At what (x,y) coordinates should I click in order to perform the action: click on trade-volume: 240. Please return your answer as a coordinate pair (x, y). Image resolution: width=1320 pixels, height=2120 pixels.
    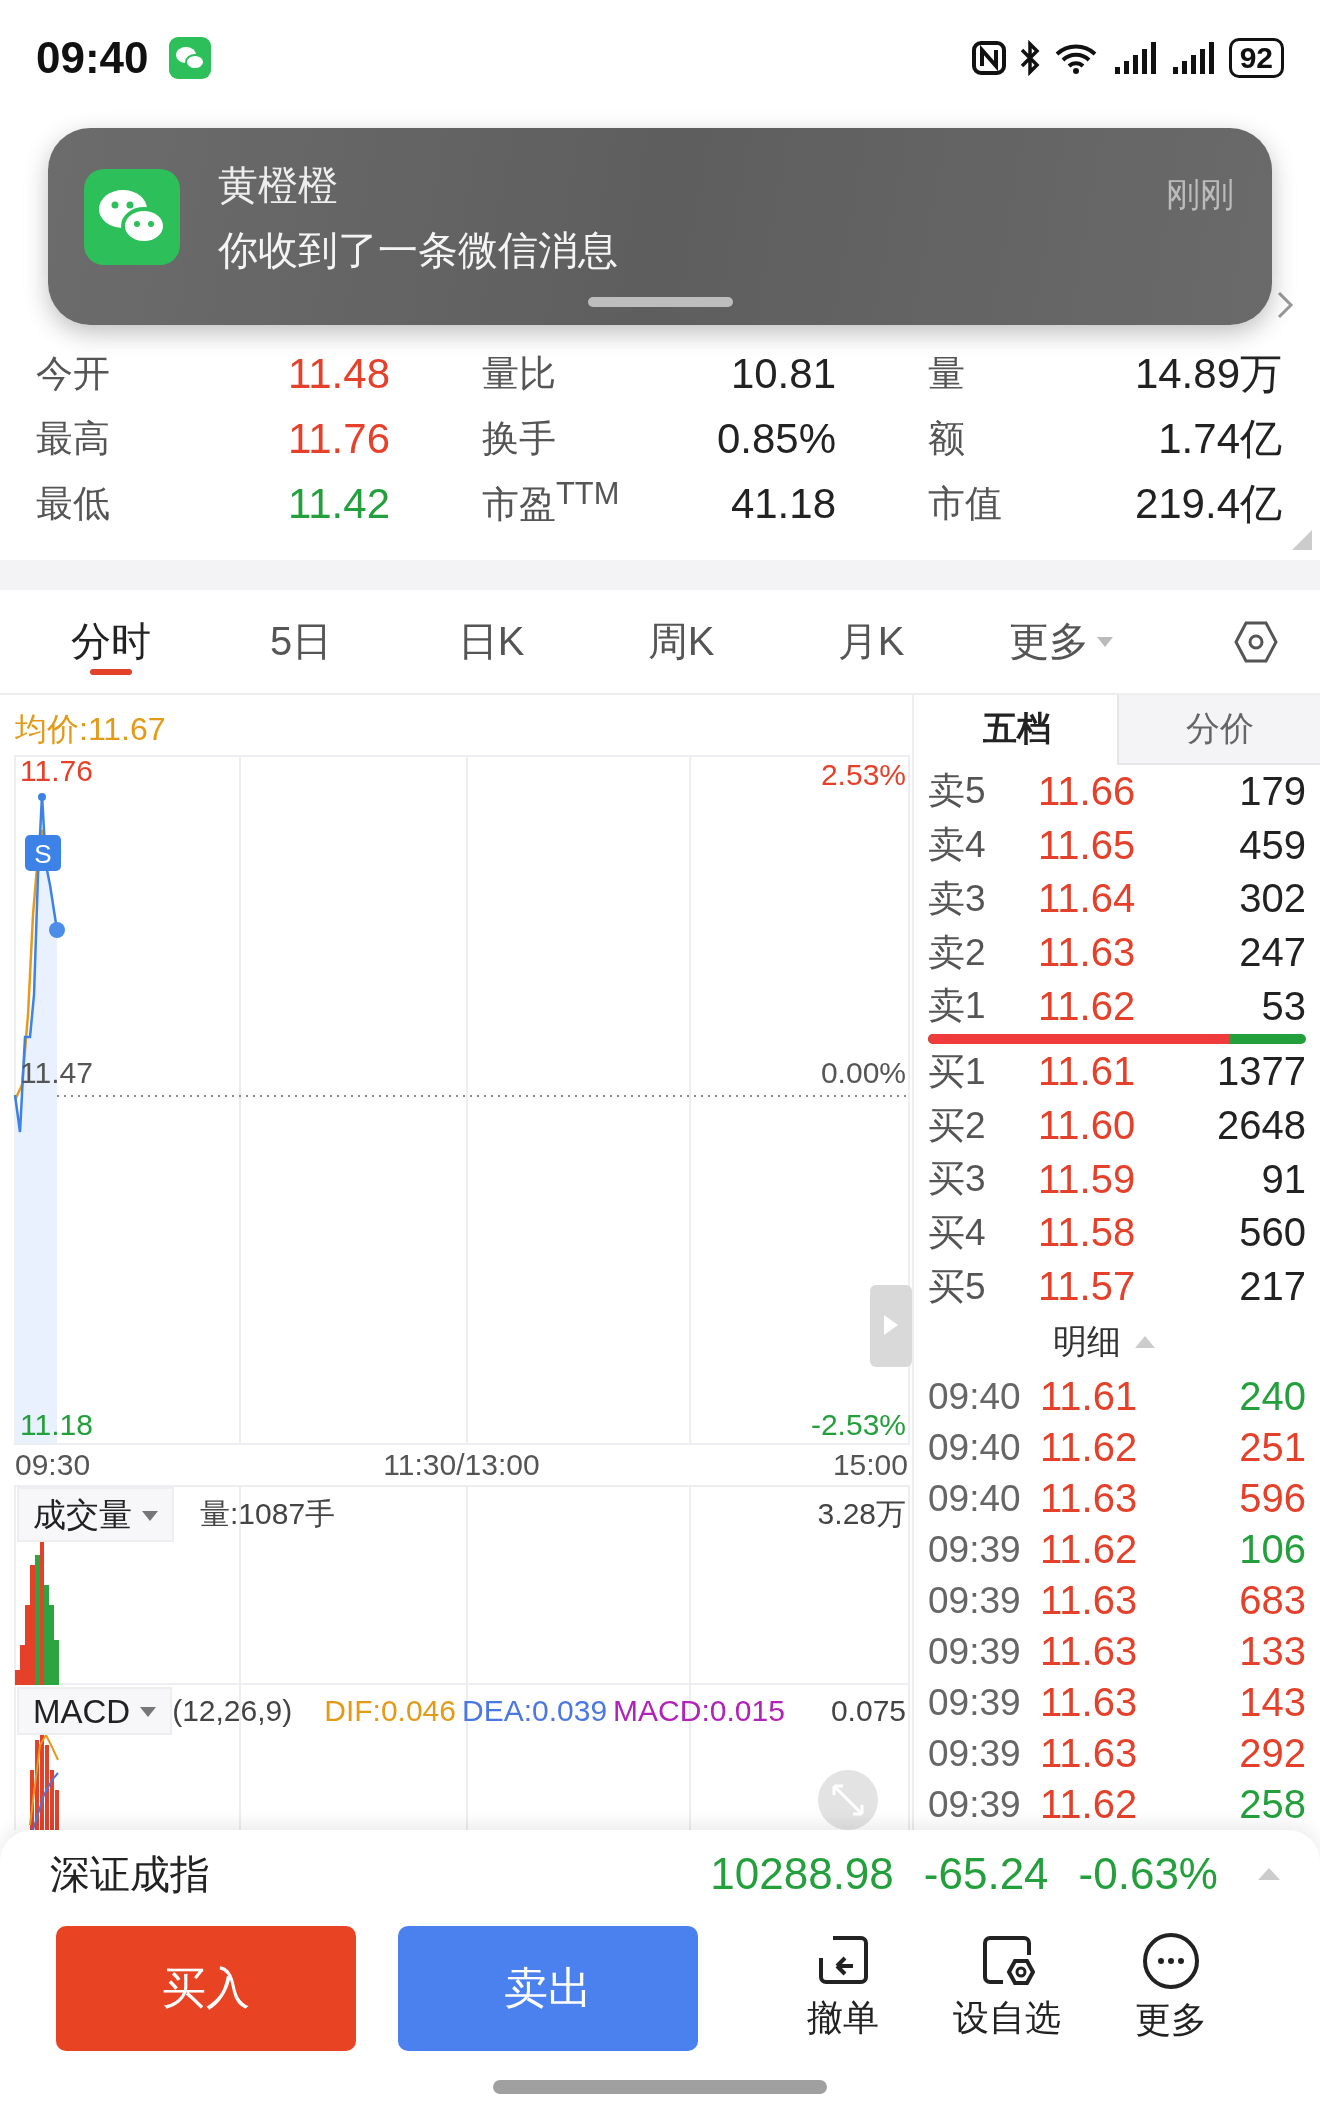
    Looking at the image, I should click on (1272, 1397).